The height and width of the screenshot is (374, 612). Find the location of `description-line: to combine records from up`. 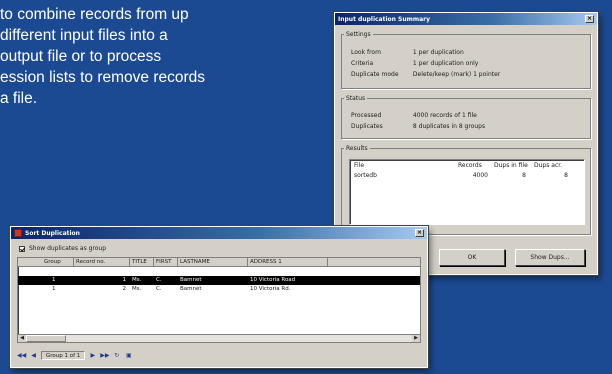

description-line: to combine records from up is located at coordinates (94, 14).